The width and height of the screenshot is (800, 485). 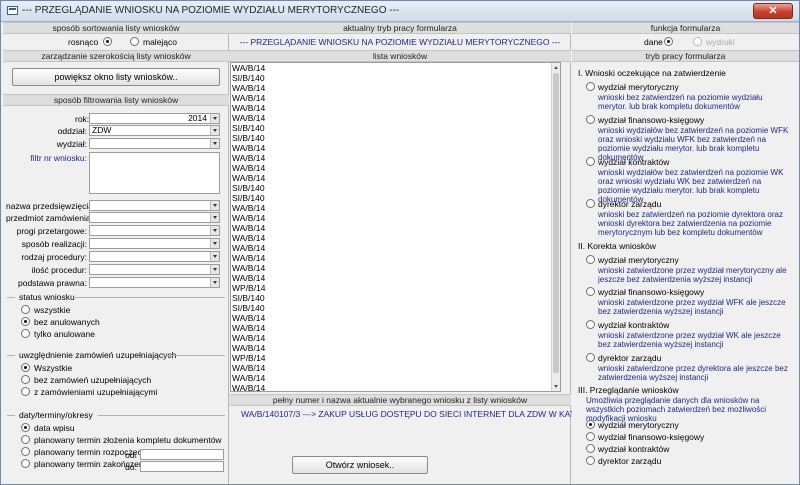 What do you see at coordinates (25, 463) in the screenshot?
I see `date-end-radio` at bounding box center [25, 463].